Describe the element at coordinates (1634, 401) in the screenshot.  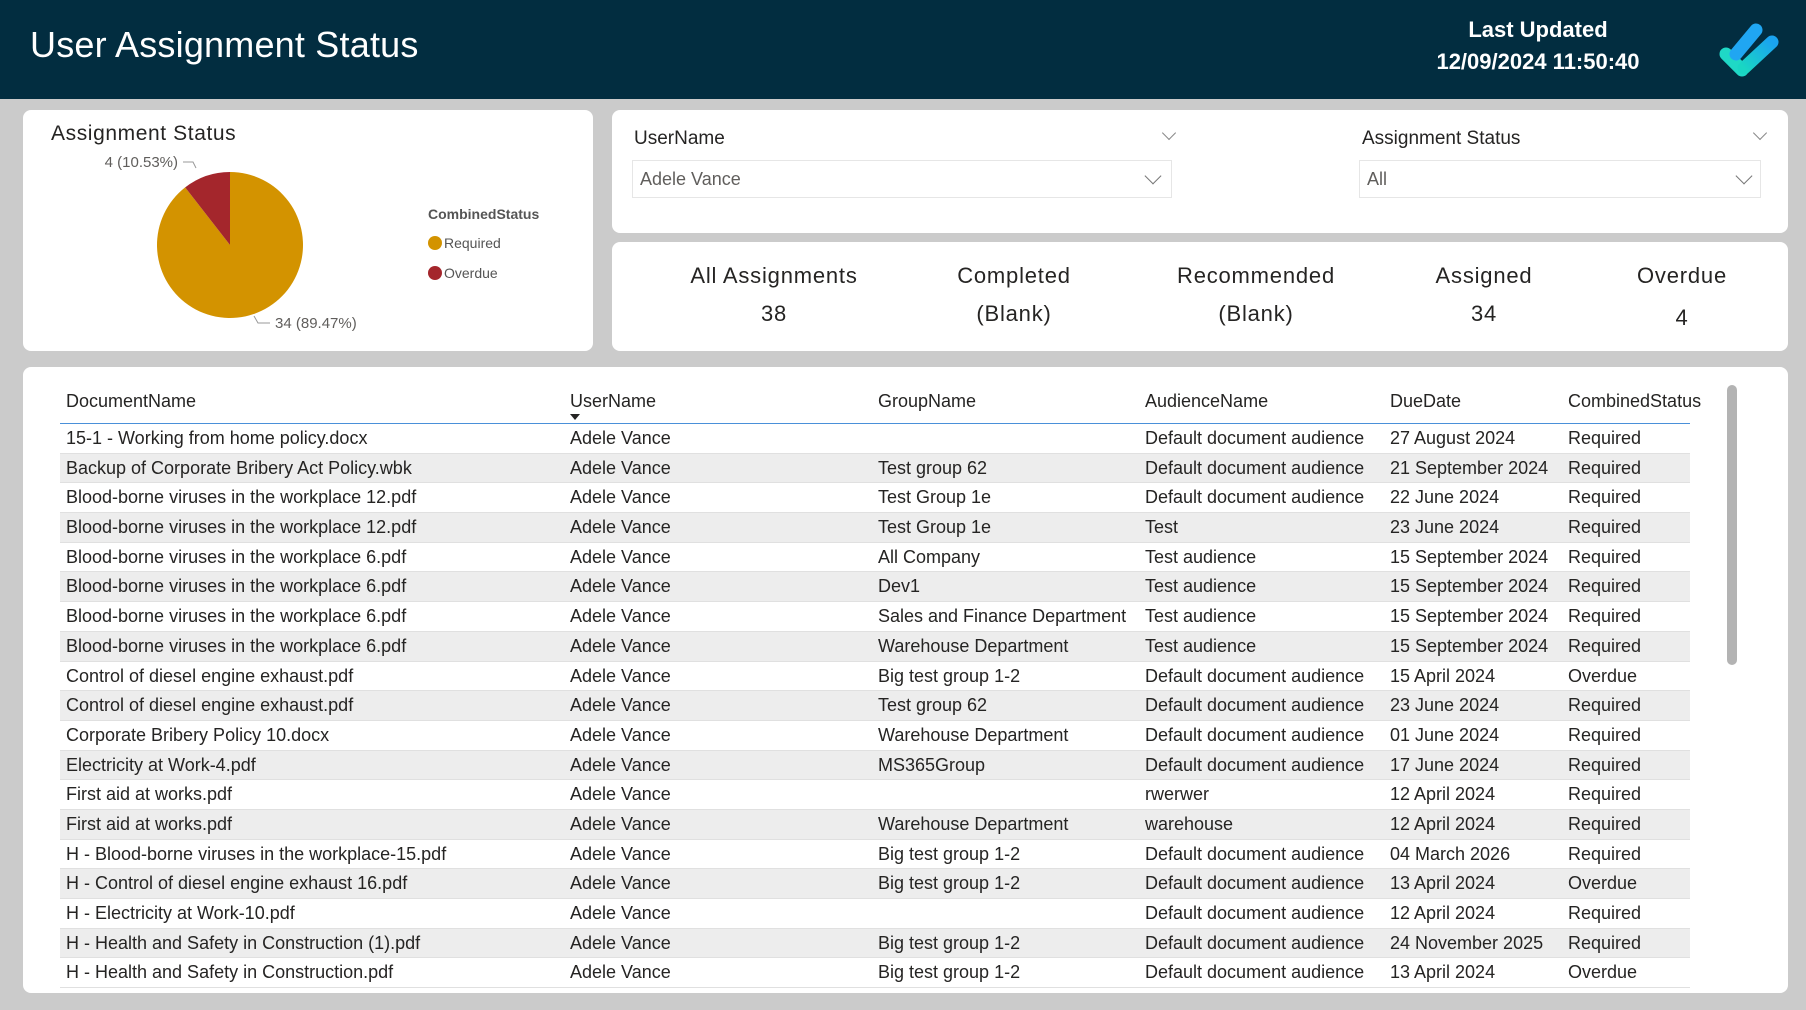
I see `column-header-combinedstatus: CombinedStatus` at that location.